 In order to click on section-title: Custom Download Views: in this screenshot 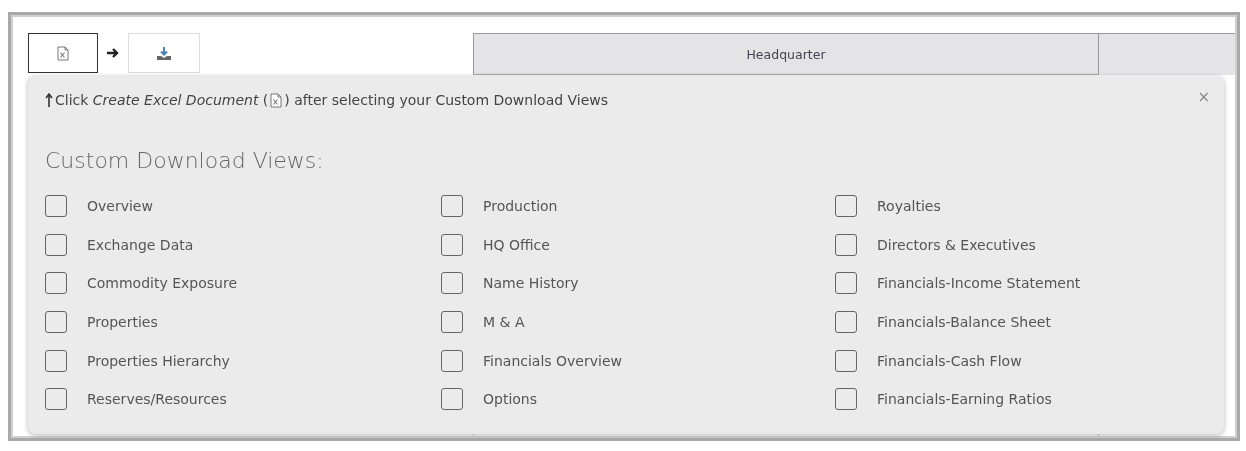, I will do `click(185, 160)`.